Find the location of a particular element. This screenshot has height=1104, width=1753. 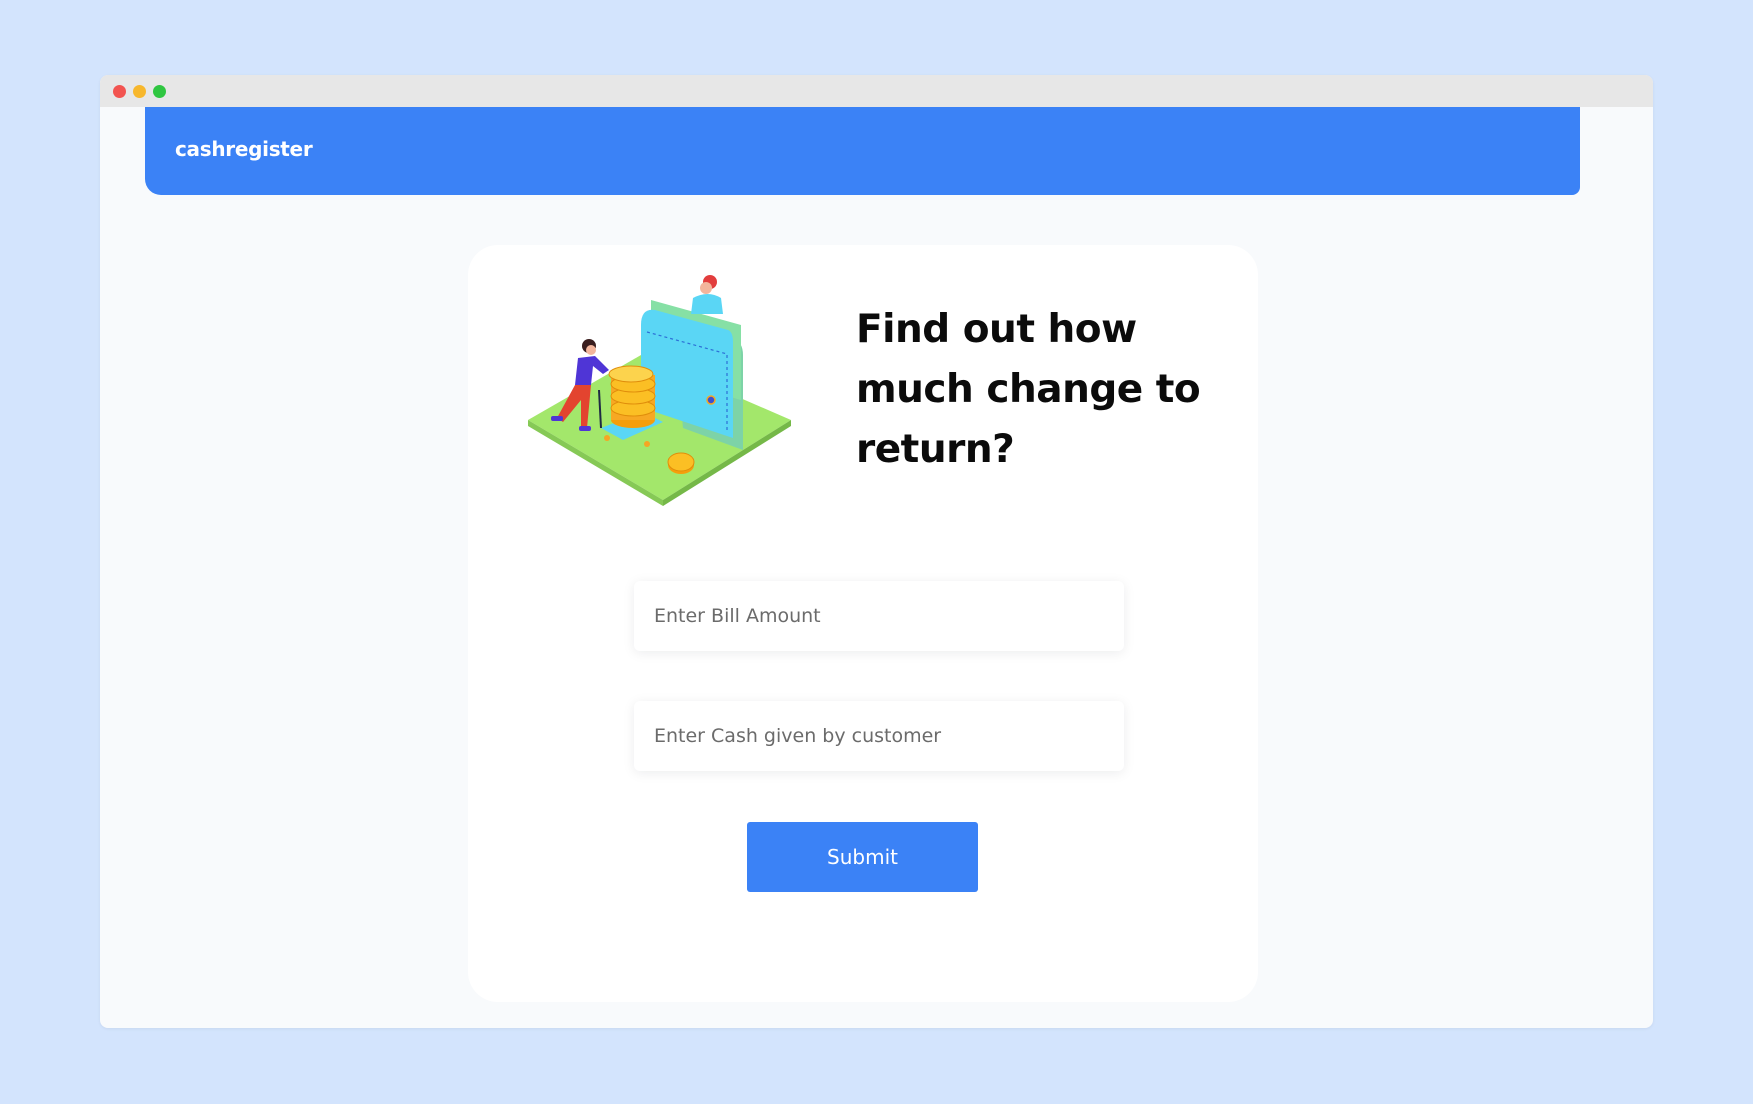

minimize-window-button is located at coordinates (139, 91).